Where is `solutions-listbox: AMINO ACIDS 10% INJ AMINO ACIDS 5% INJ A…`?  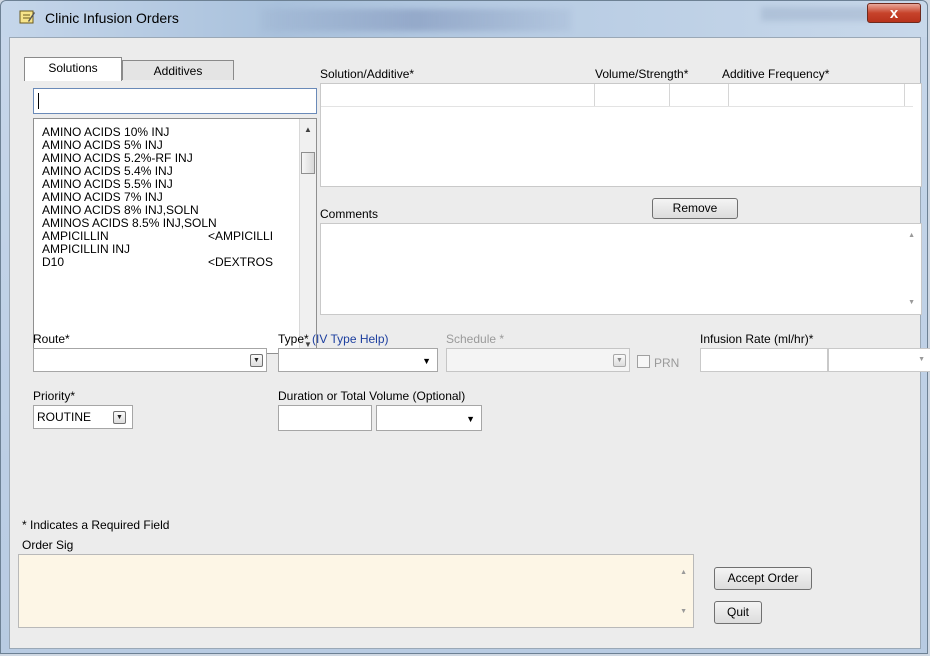
solutions-listbox: AMINO ACIDS 10% INJ AMINO ACIDS 5% INJ A… is located at coordinates (175, 236).